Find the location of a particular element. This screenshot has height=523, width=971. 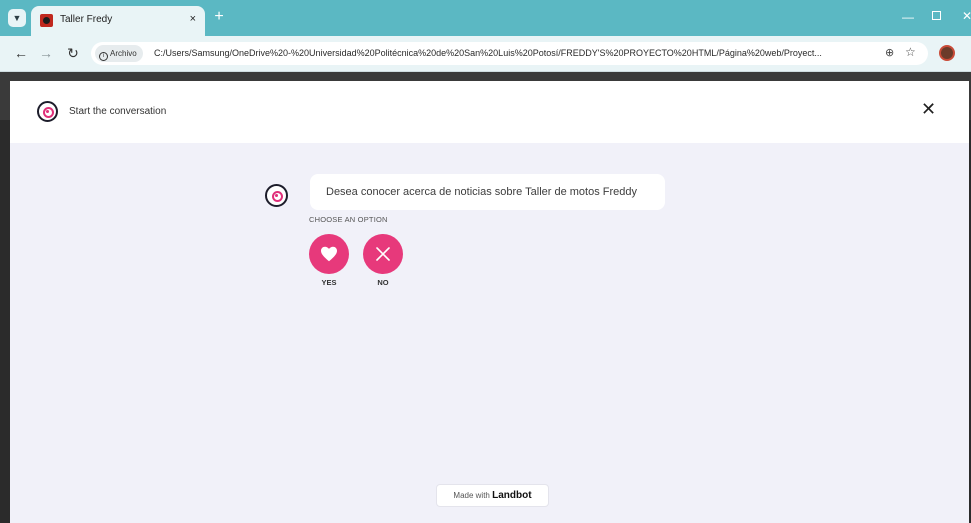

favicon-icon is located at coordinates (46, 20).